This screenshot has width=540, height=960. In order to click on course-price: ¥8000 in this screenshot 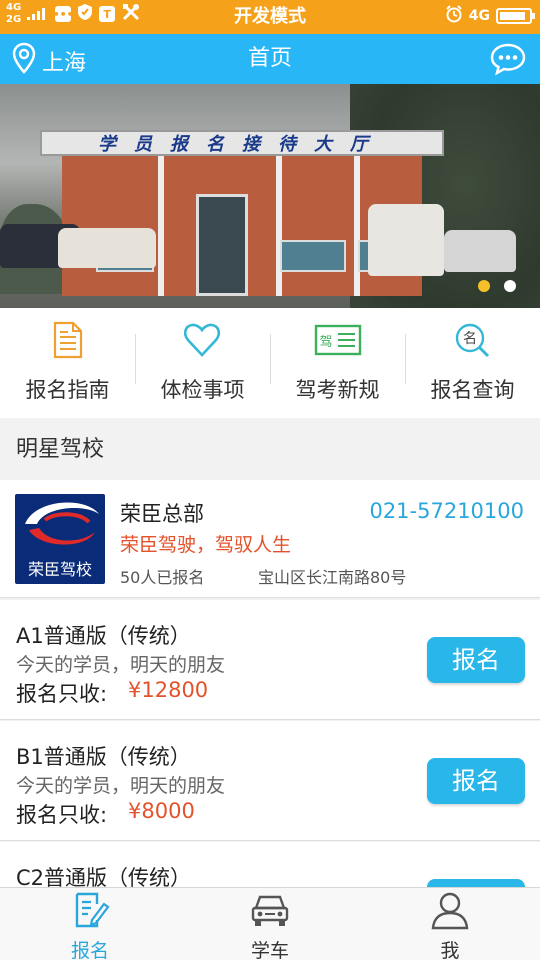, I will do `click(161, 811)`.